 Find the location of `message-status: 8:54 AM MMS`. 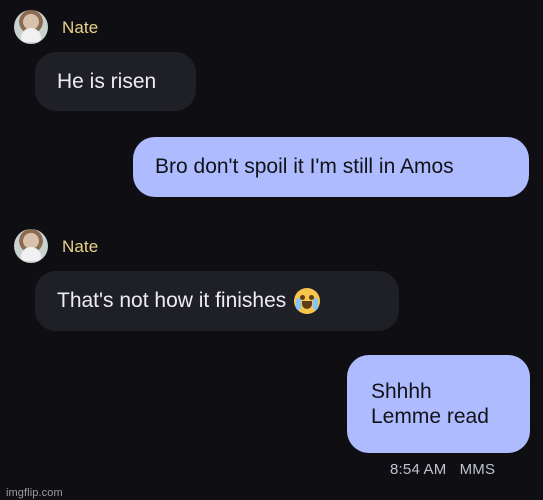

message-status: 8:54 AM MMS is located at coordinates (442, 469).